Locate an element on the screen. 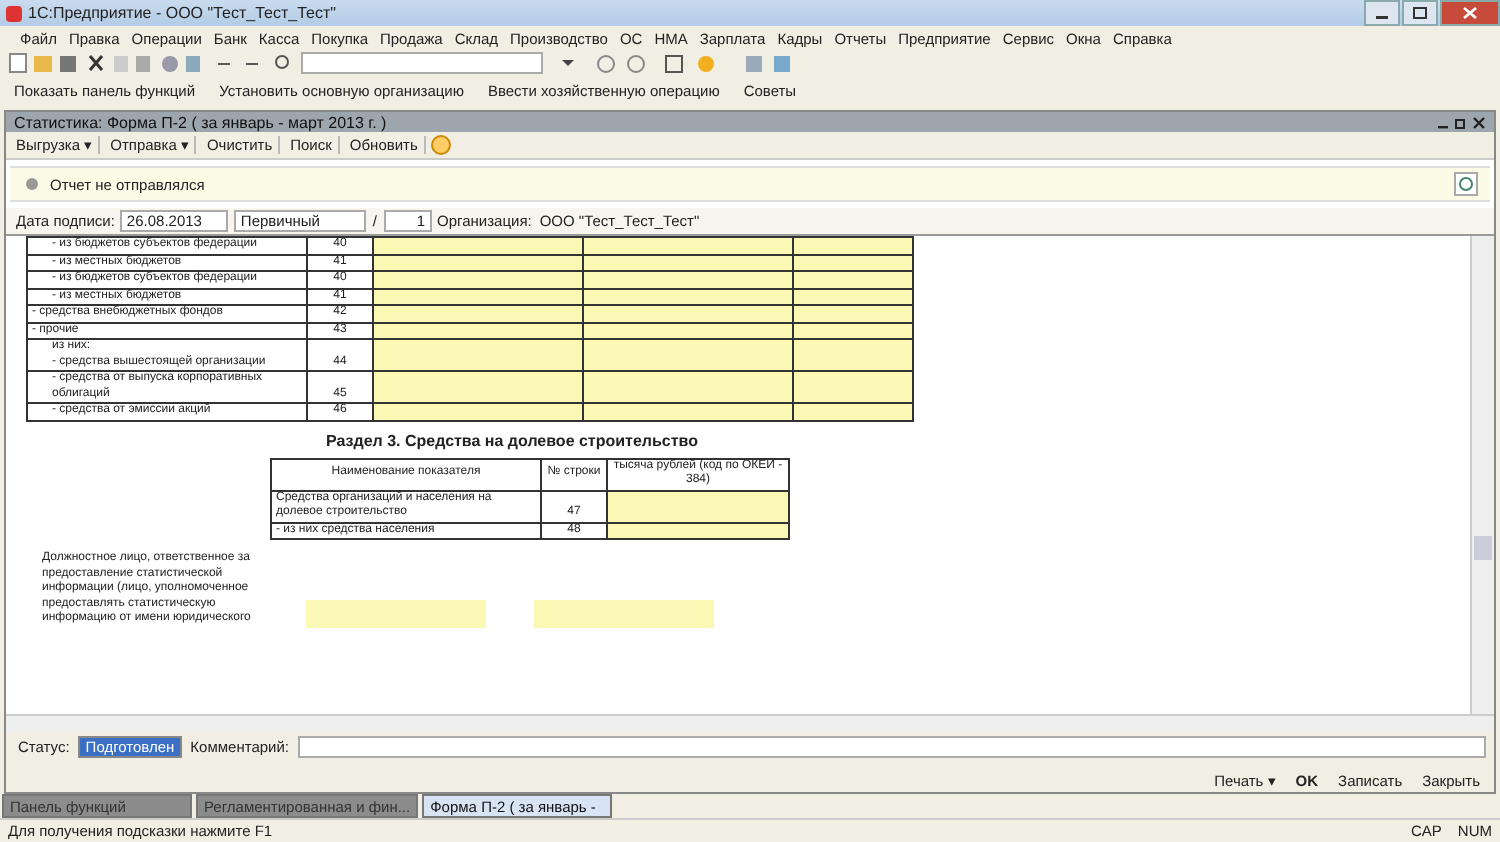 The image size is (1500, 842). scroll-thumb is located at coordinates (1483, 548).